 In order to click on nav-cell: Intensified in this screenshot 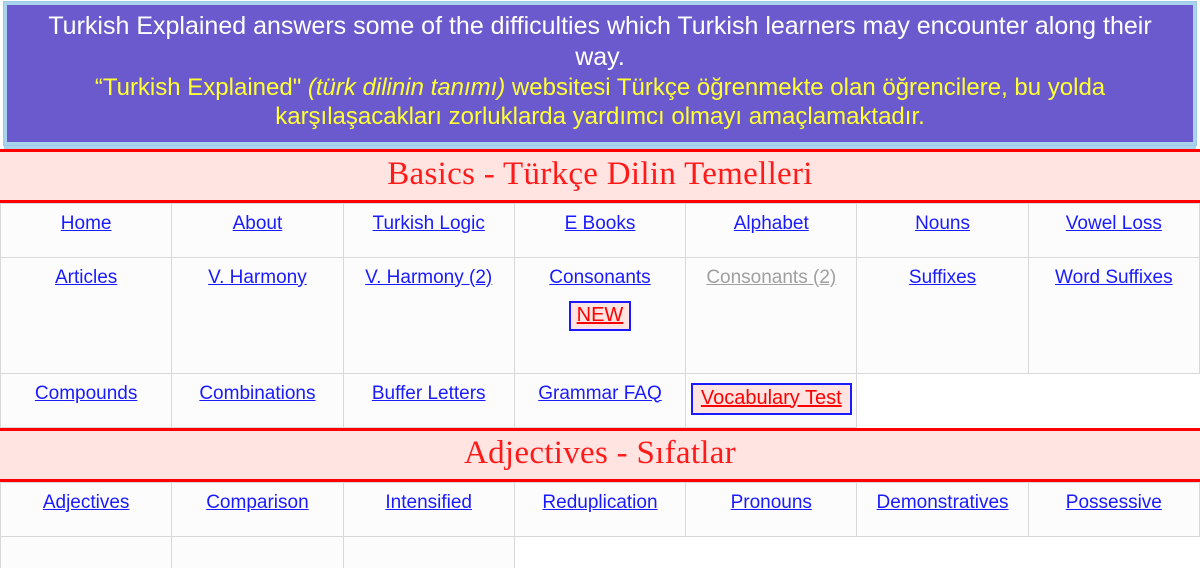, I will do `click(428, 509)`.